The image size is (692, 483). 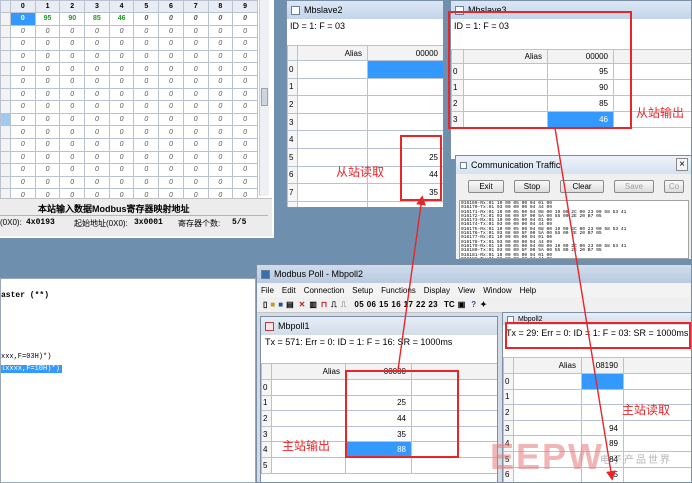 I want to click on slave-to-master-arrow, so click(x=585, y=304).